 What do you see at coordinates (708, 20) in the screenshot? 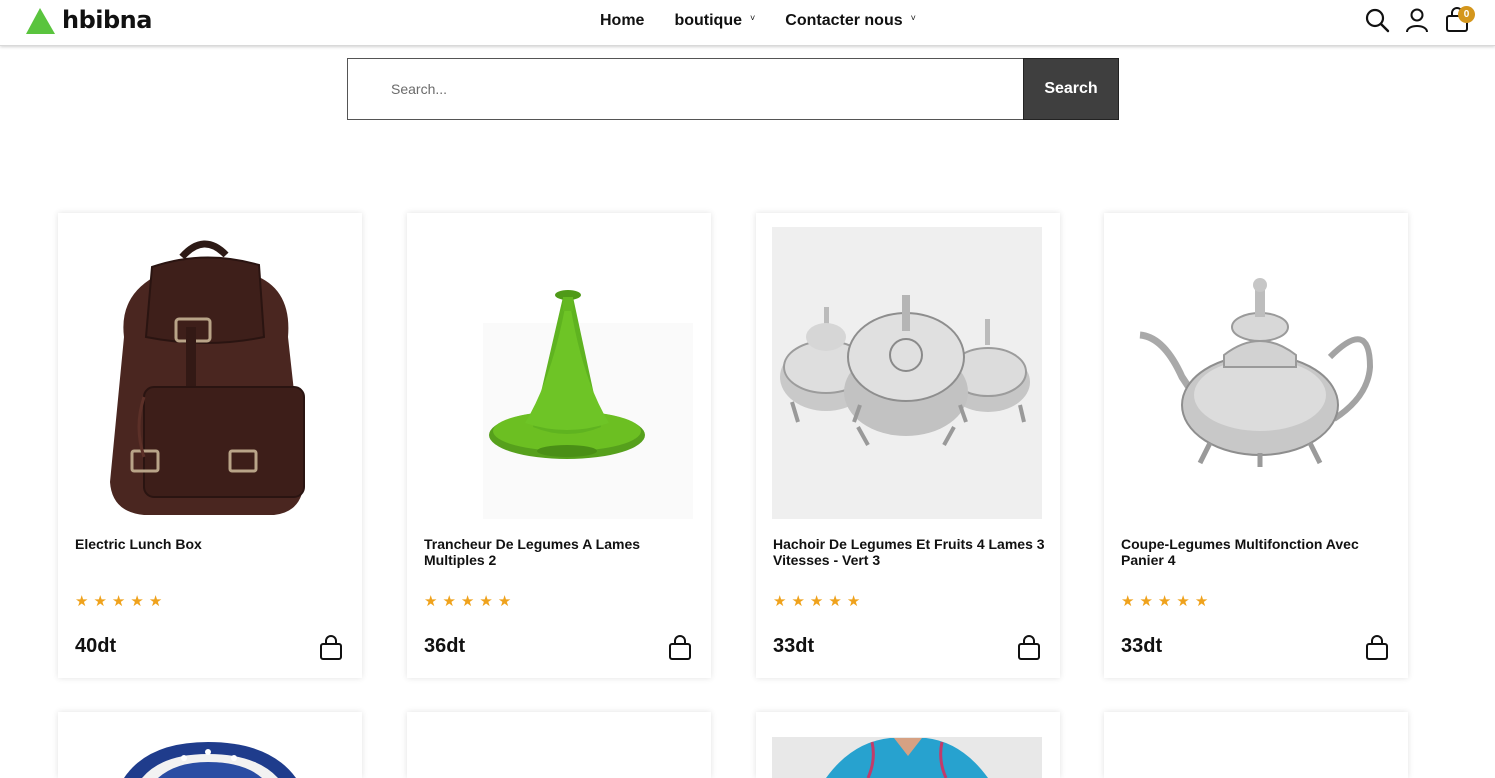
I see `nav-item-label: boutique` at bounding box center [708, 20].